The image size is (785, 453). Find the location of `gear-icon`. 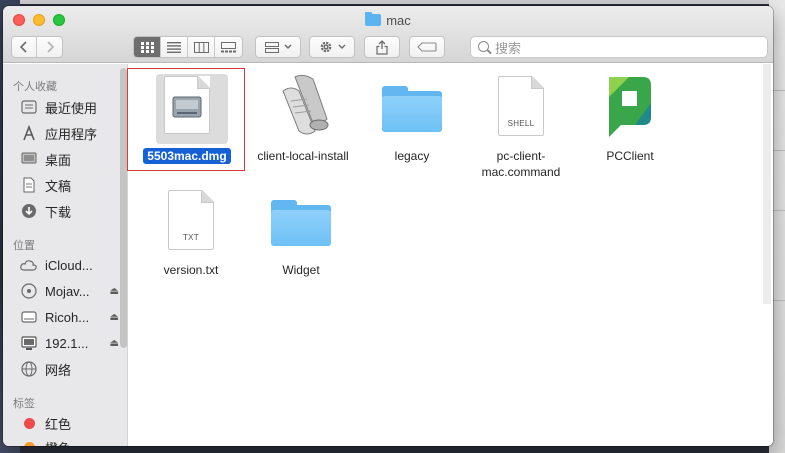

gear-icon is located at coordinates (325, 47).